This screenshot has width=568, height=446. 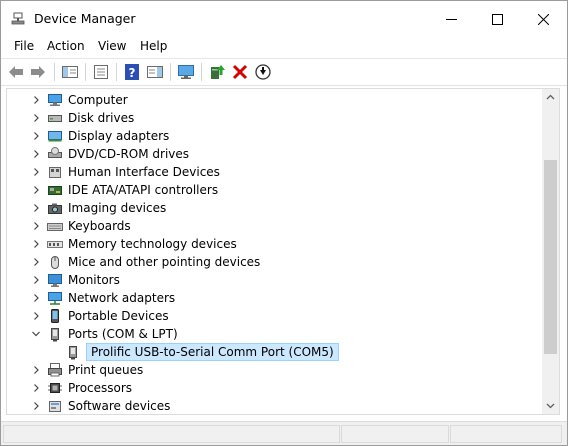 What do you see at coordinates (55, 244) in the screenshot?
I see `memory-icon` at bounding box center [55, 244].